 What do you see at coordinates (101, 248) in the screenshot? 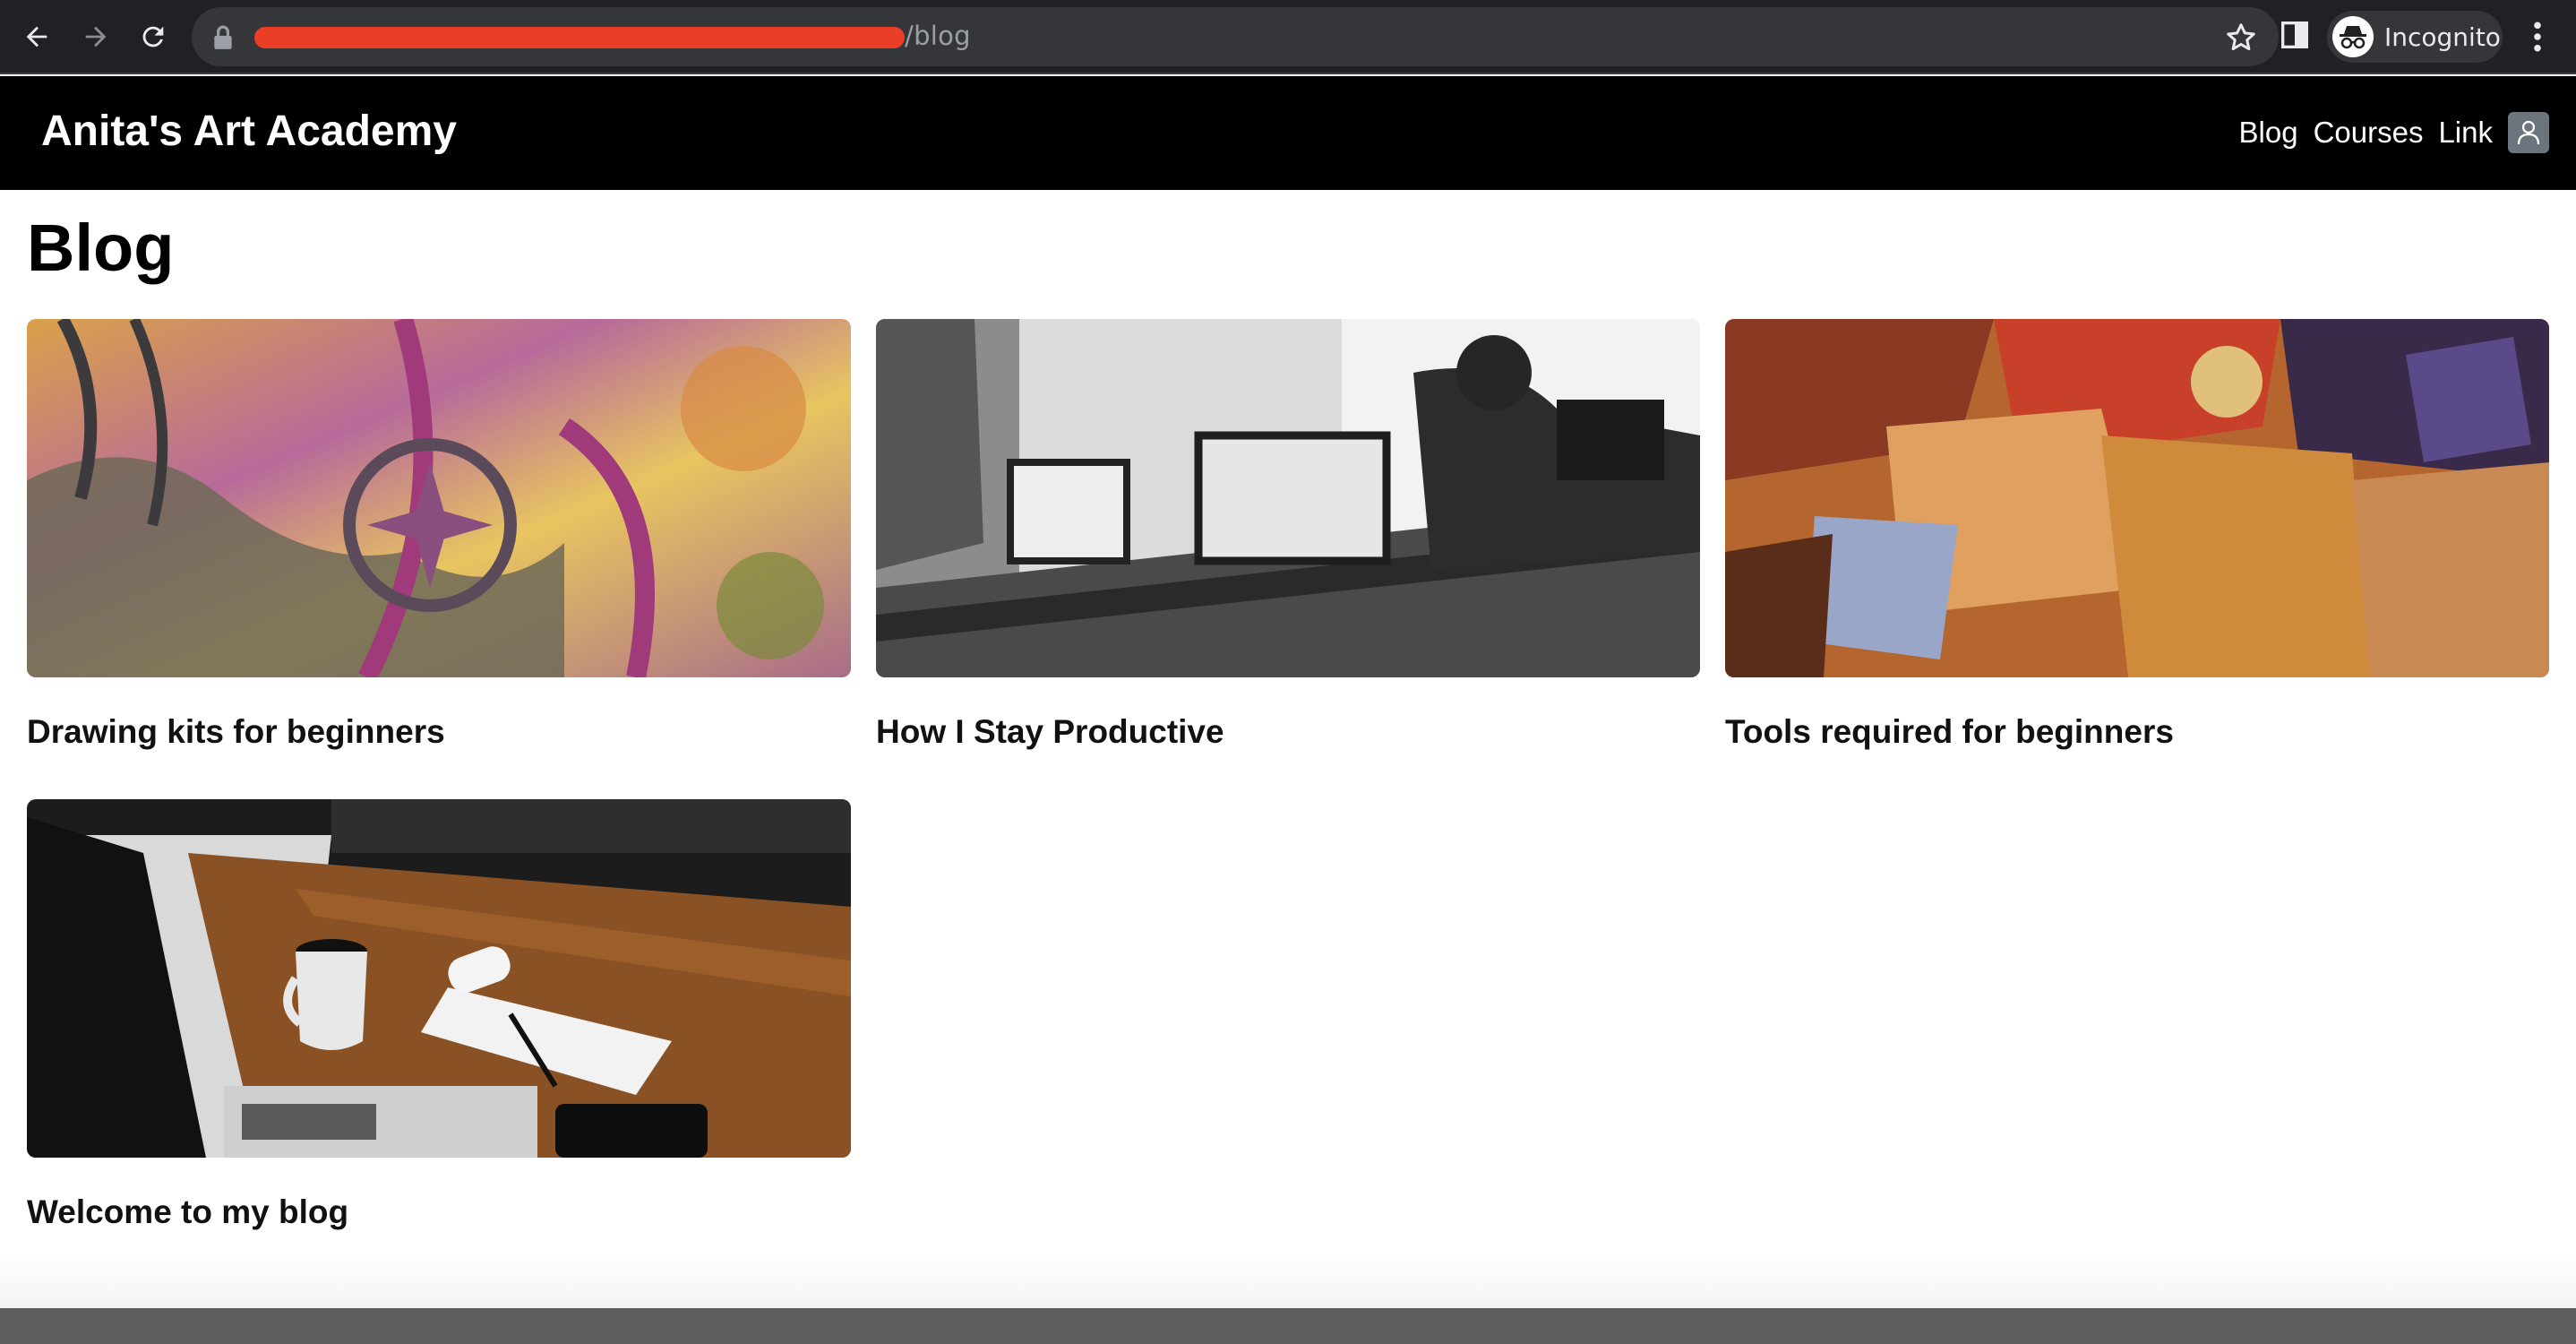
I see `page-title: Blog` at bounding box center [101, 248].